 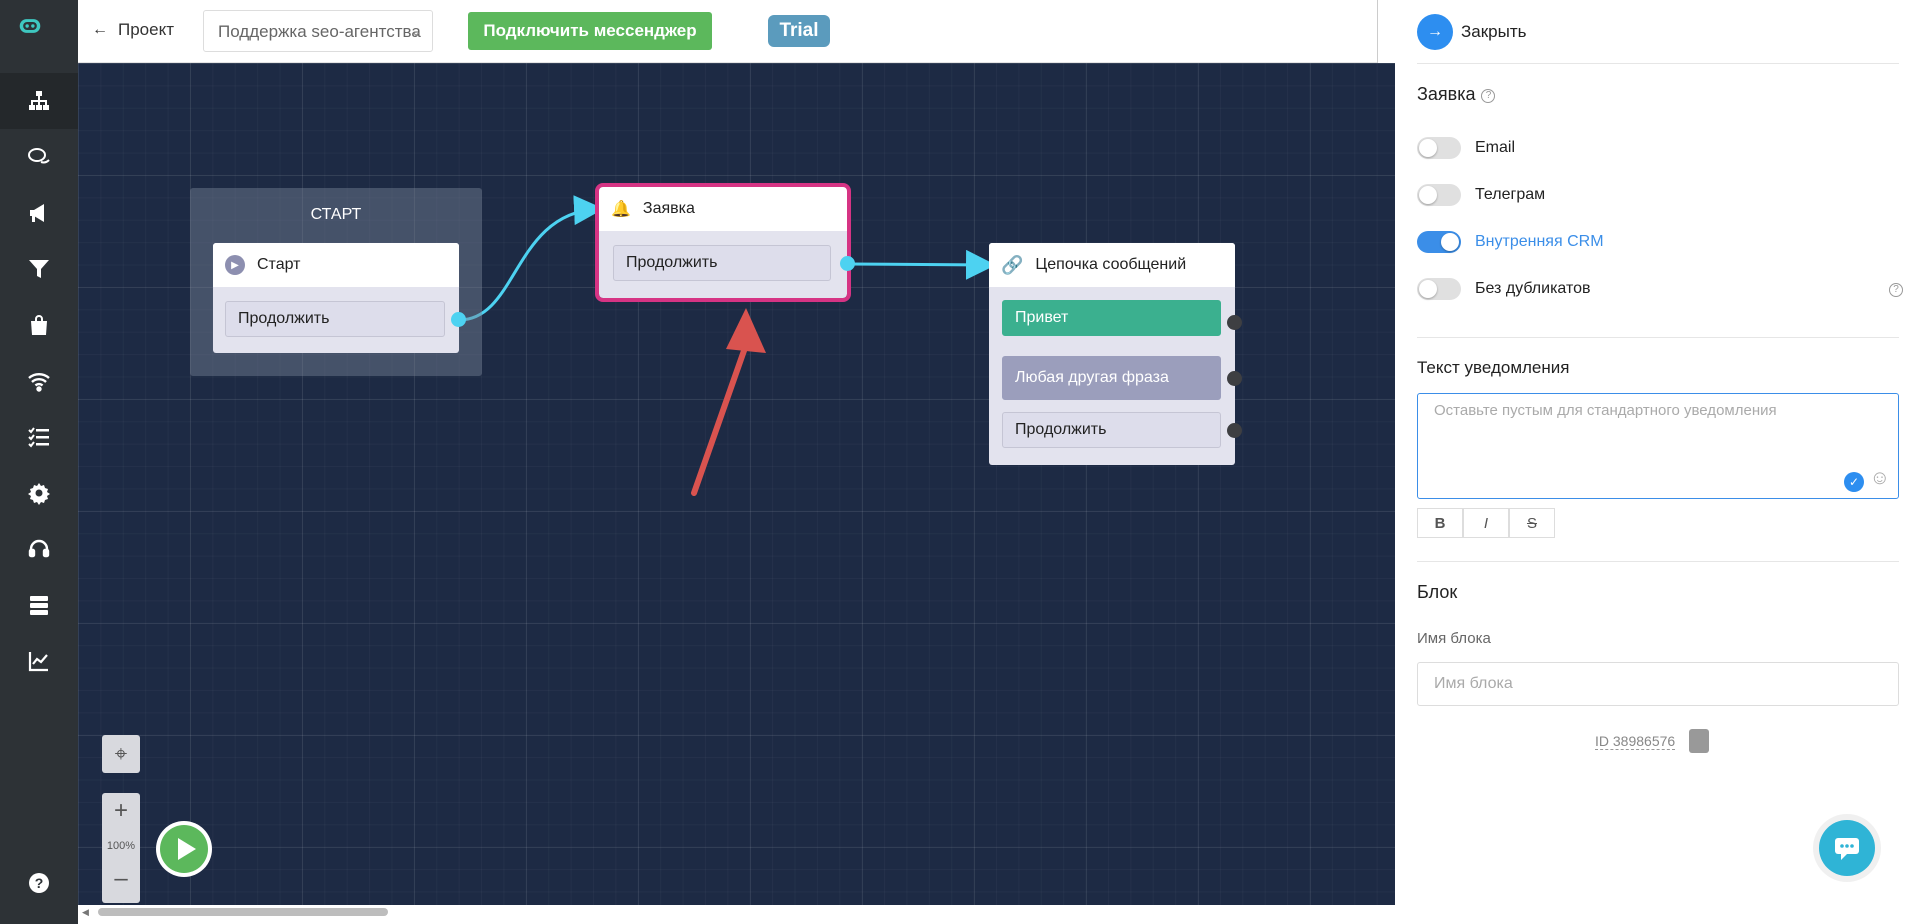 What do you see at coordinates (85, 912) in the screenshot?
I see `scroll-left-icon: ◀` at bounding box center [85, 912].